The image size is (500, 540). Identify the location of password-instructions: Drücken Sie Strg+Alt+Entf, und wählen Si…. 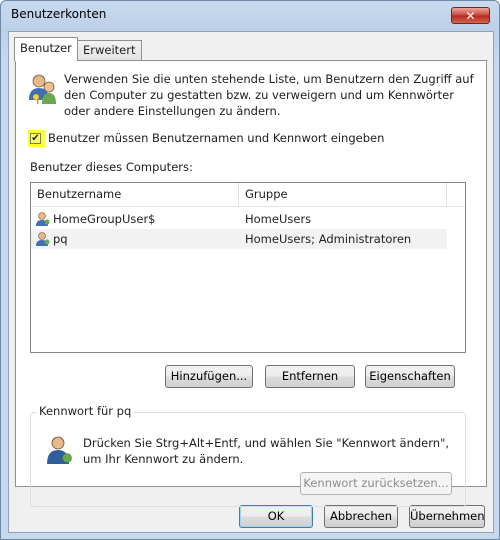
(266, 451).